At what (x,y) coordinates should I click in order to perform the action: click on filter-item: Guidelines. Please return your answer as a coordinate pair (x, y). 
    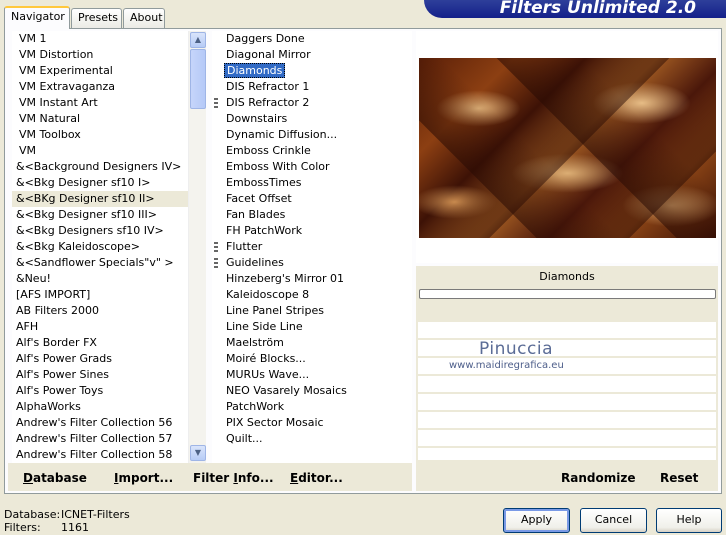
    Looking at the image, I should click on (312, 263).